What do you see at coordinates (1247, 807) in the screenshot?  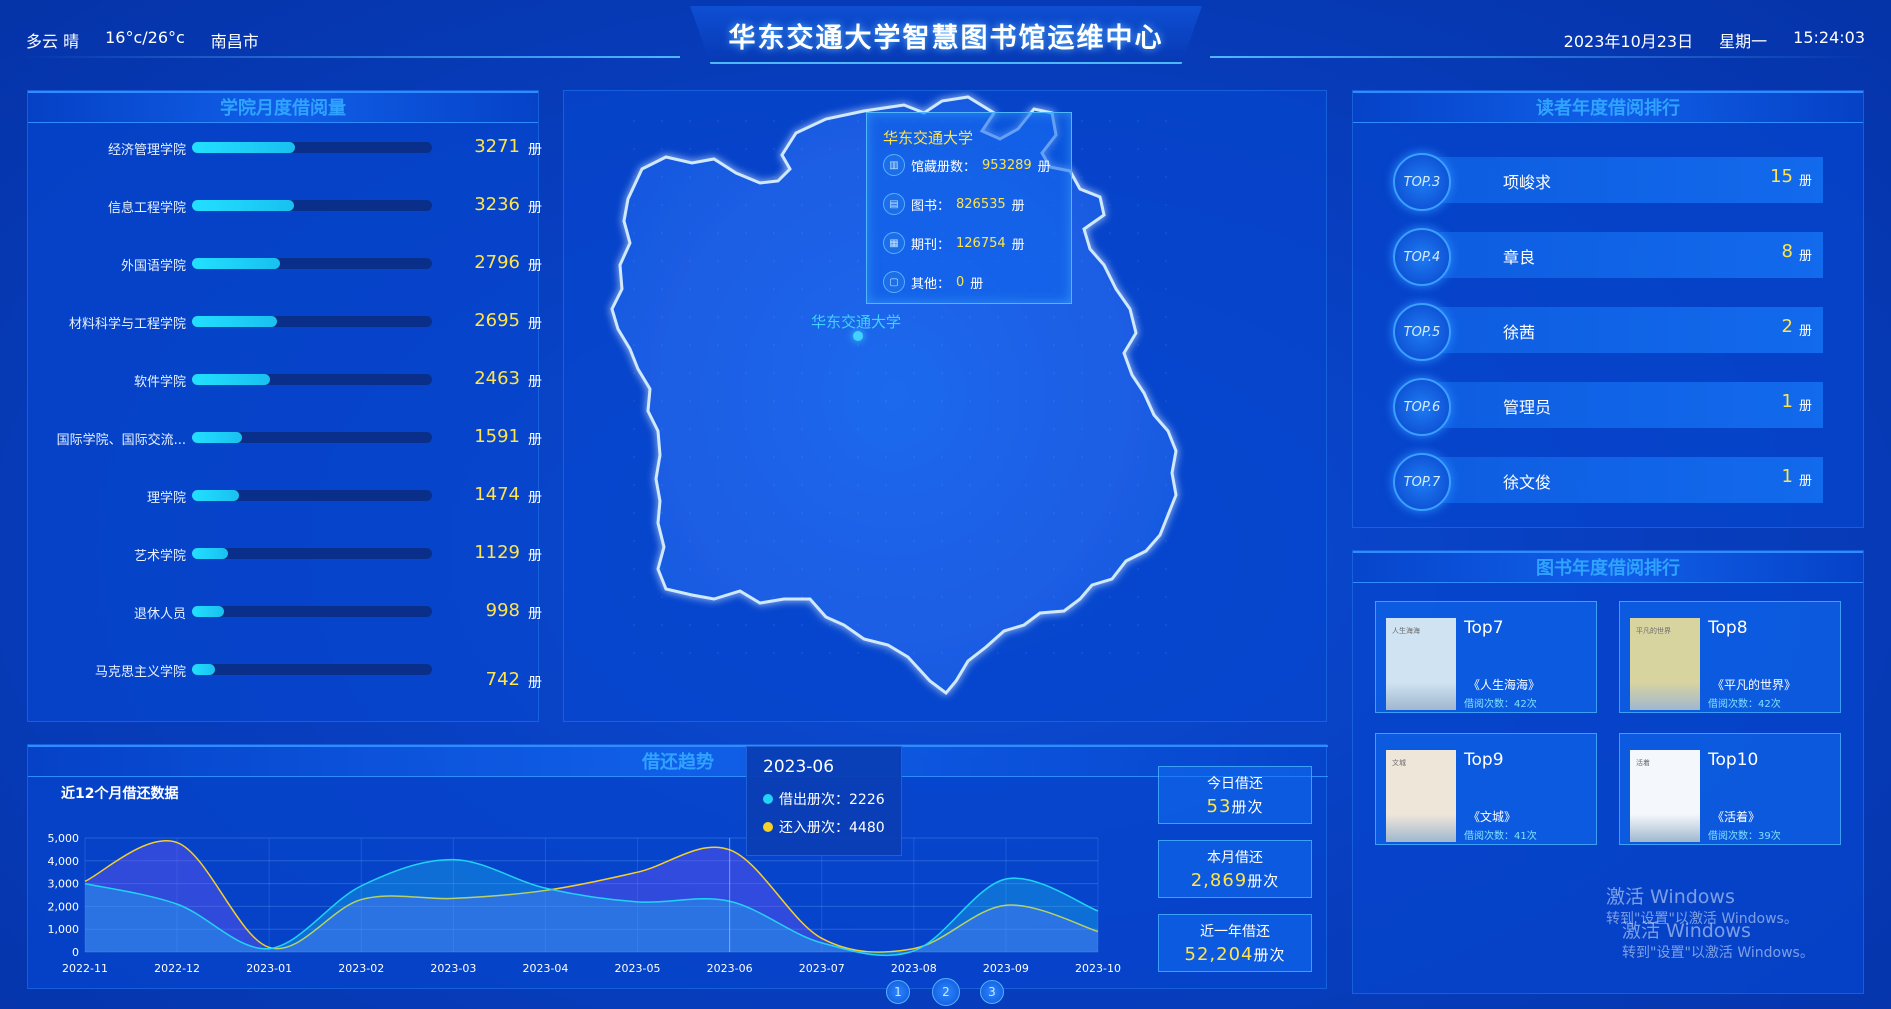 I see `stat-unit: 册次` at bounding box center [1247, 807].